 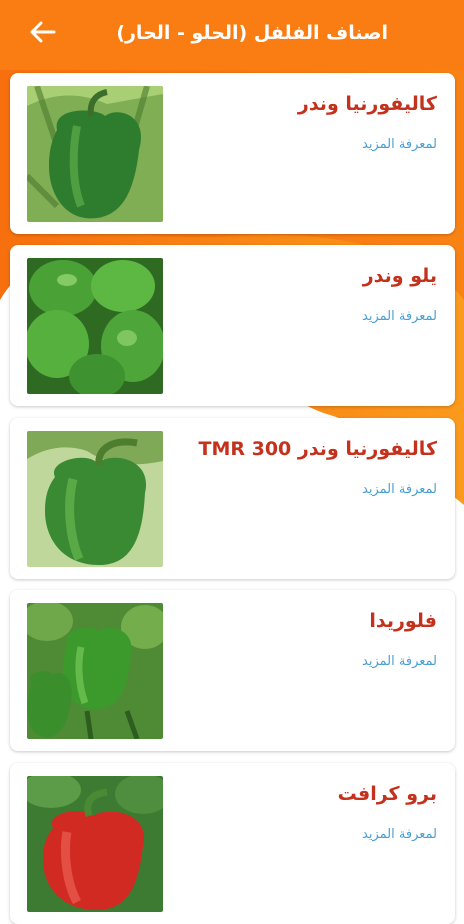 What do you see at coordinates (403, 621) in the screenshot?
I see `variety-name: فلوريدا` at bounding box center [403, 621].